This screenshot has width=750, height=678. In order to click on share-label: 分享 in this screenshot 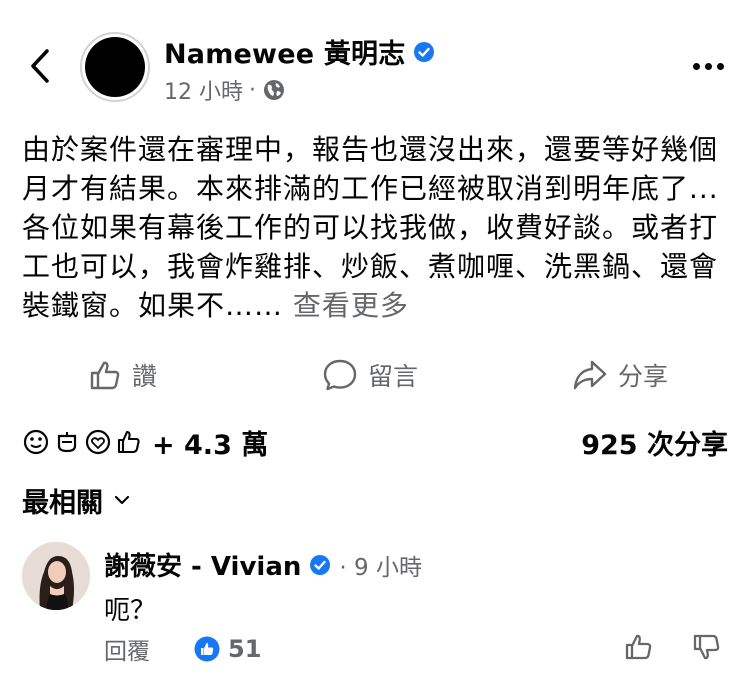, I will do `click(643, 376)`.